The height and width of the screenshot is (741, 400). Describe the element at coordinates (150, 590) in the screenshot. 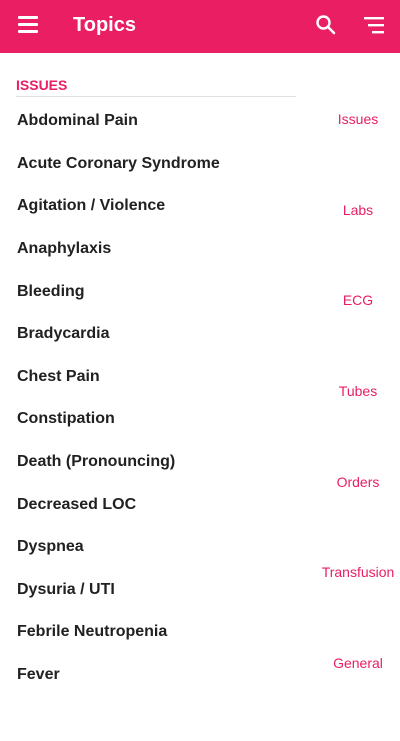

I see `topic-item: Dysuria / UTI` at that location.